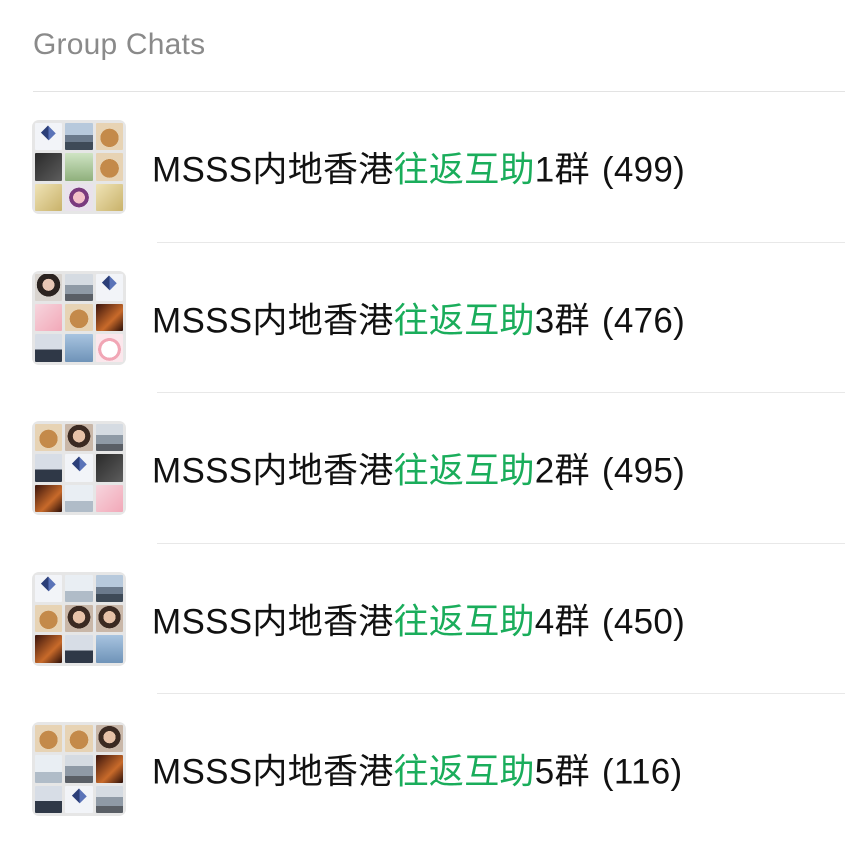 This screenshot has width=845, height=845. I want to click on group-chat-title: MSSS内地香港往返互助3群 (476), so click(418, 317).